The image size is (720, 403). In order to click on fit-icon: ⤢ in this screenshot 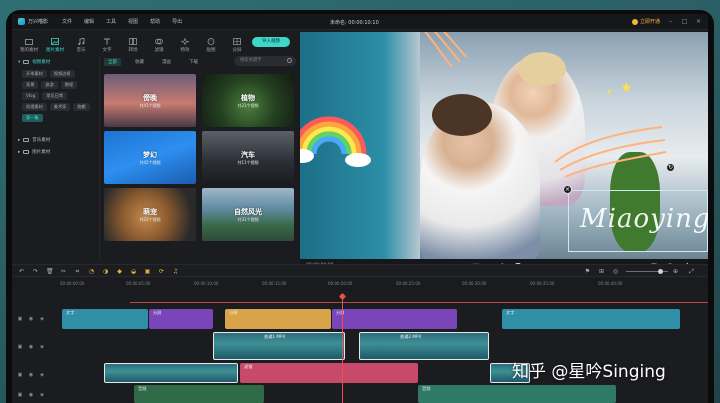, I will do `click(691, 271)`.